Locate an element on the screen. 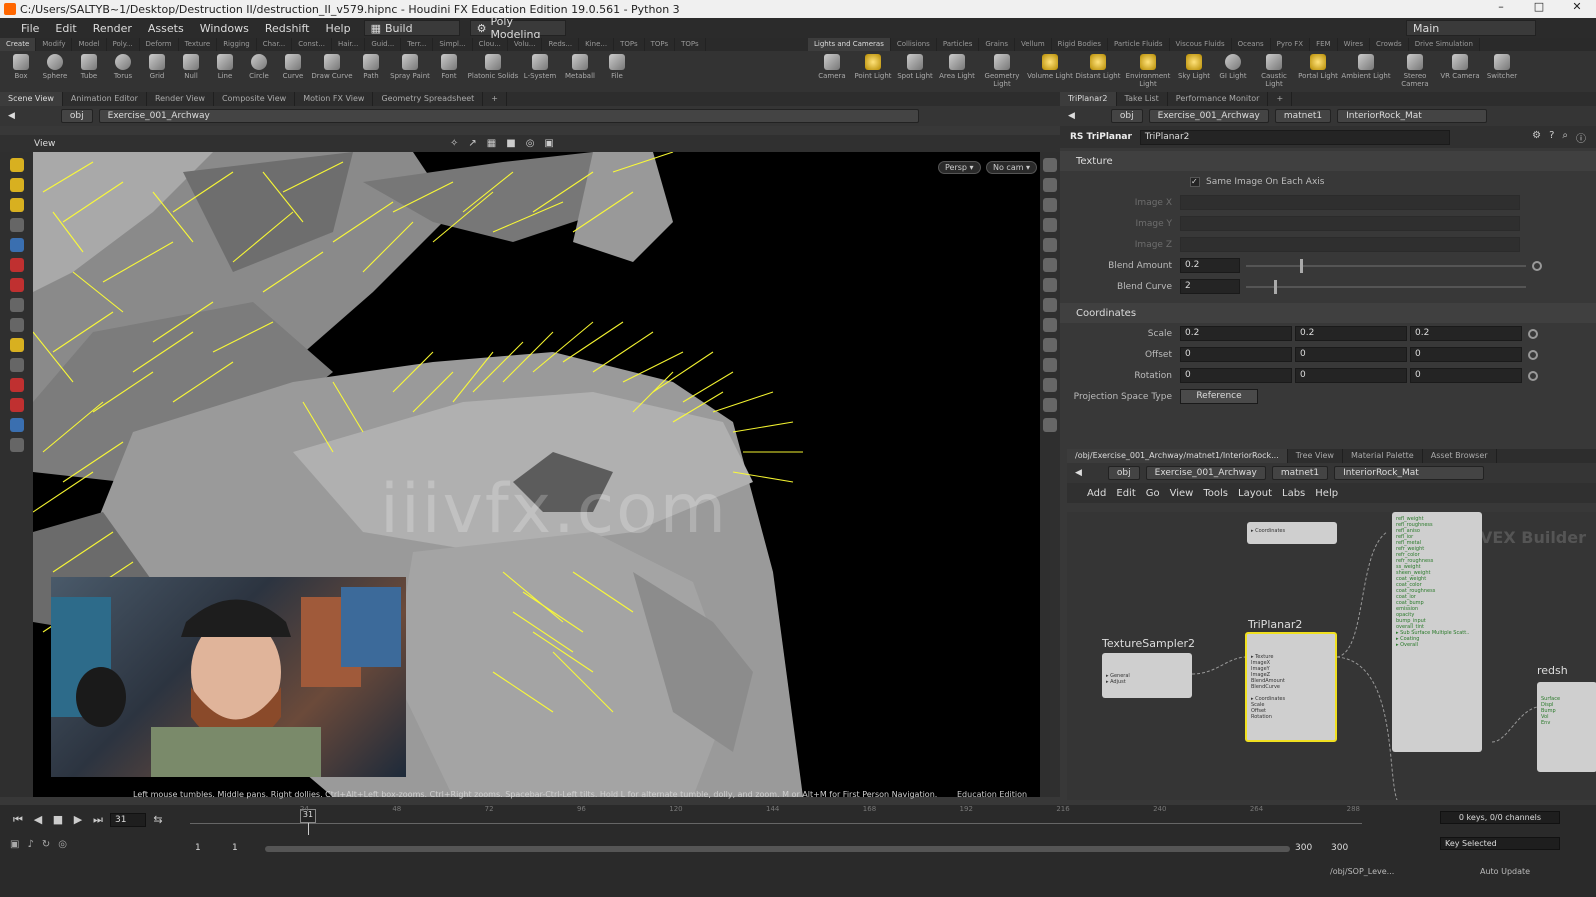 The height and width of the screenshot is (897, 1596). tool-font: Font is located at coordinates (449, 67).